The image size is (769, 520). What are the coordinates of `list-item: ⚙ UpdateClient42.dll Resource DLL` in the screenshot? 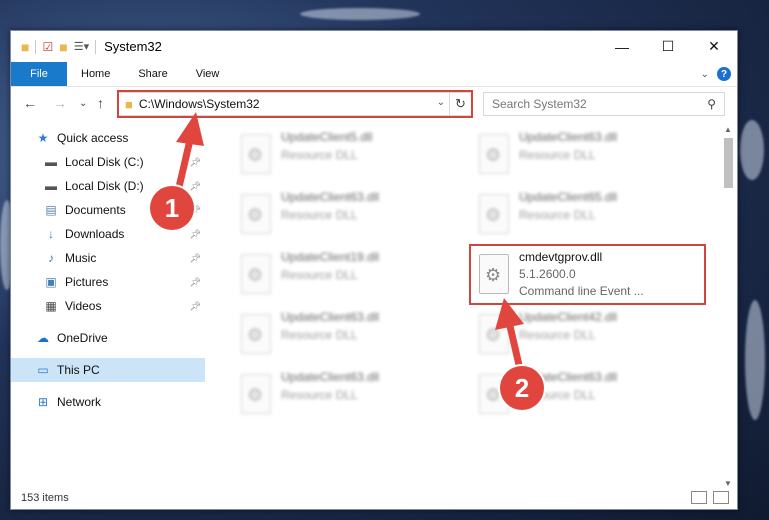 It's located at (588, 336).